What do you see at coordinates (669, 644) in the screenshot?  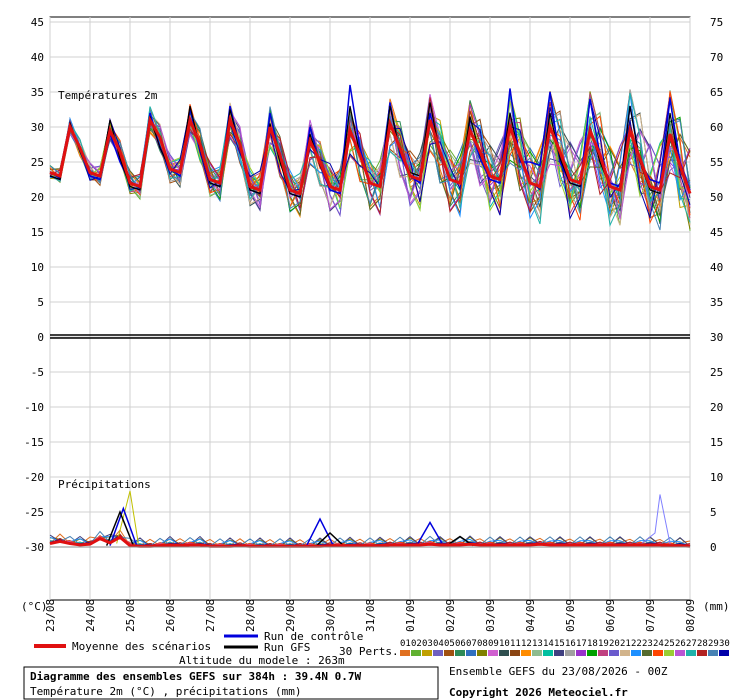 I see `perturbation-legend-id: 25` at bounding box center [669, 644].